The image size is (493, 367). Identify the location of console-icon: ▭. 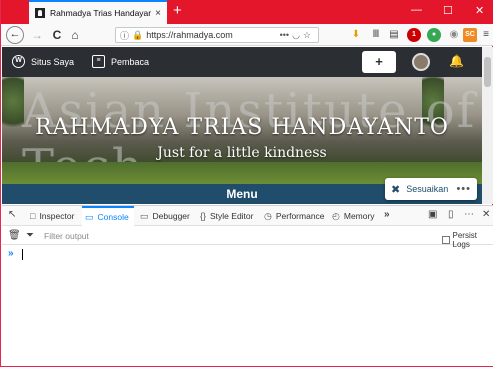
(89, 216).